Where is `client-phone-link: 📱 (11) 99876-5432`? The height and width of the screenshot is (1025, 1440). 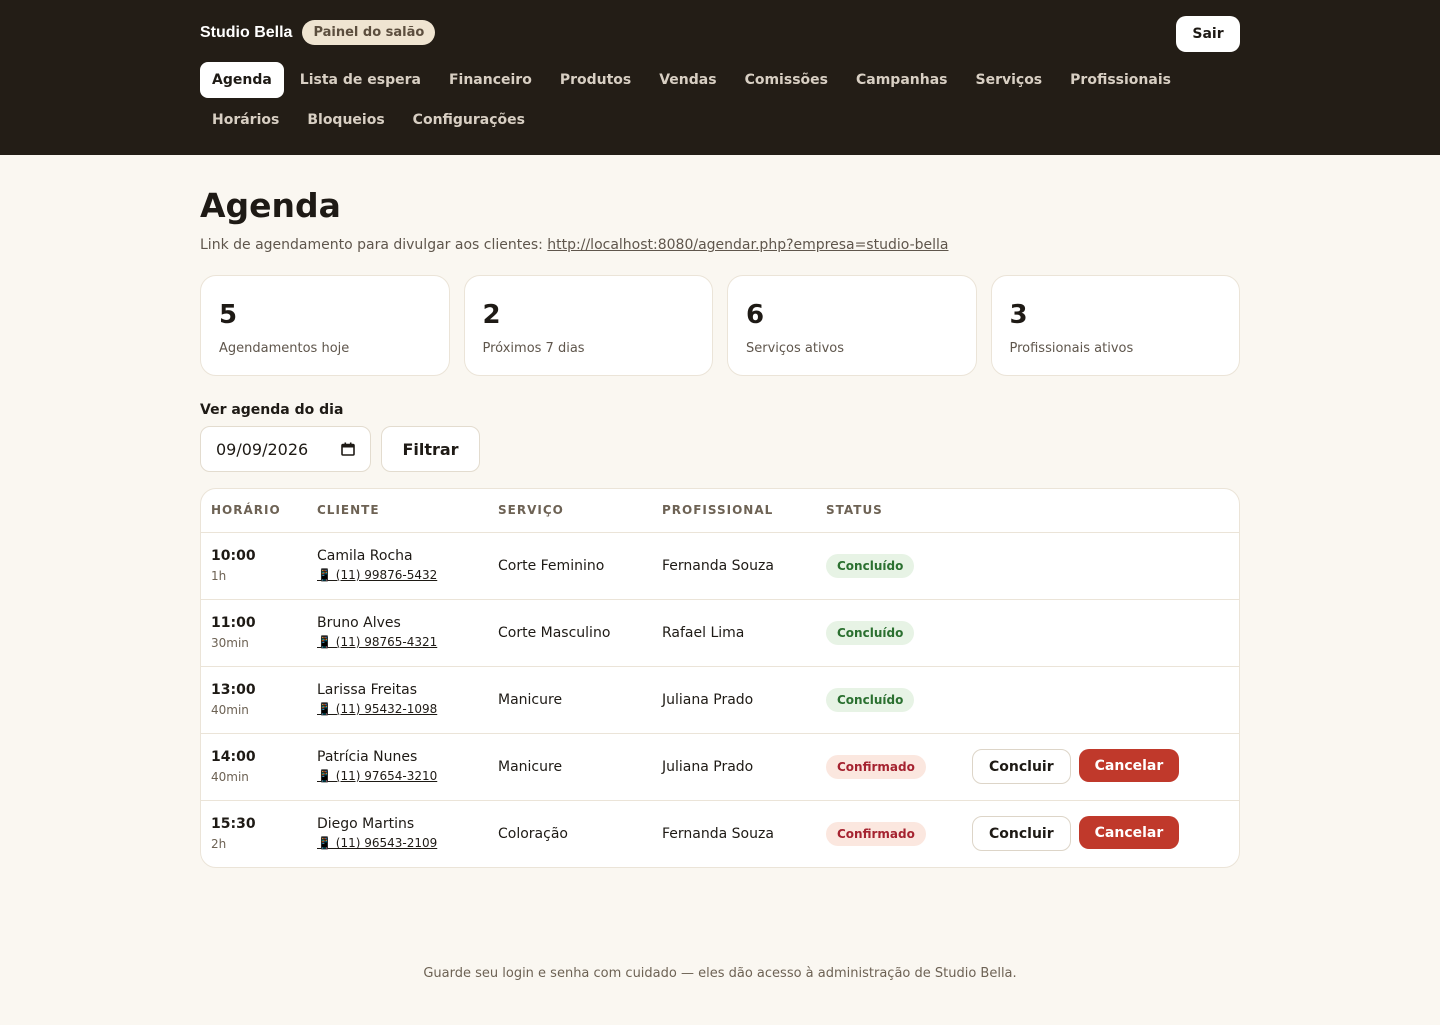 client-phone-link: 📱 (11) 99876-5432 is located at coordinates (377, 575).